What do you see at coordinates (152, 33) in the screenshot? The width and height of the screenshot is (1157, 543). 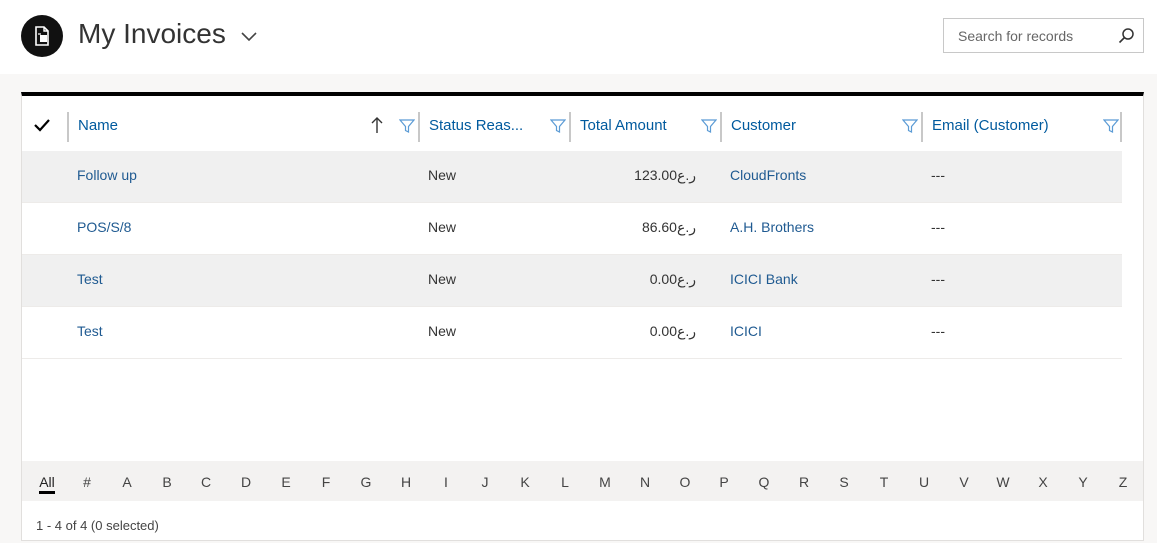 I see `view-title: My Invoices` at bounding box center [152, 33].